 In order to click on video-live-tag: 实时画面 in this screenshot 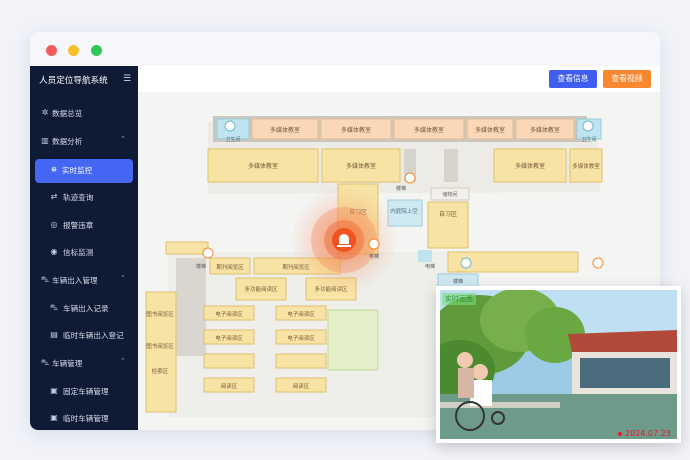, I will do `click(459, 299)`.